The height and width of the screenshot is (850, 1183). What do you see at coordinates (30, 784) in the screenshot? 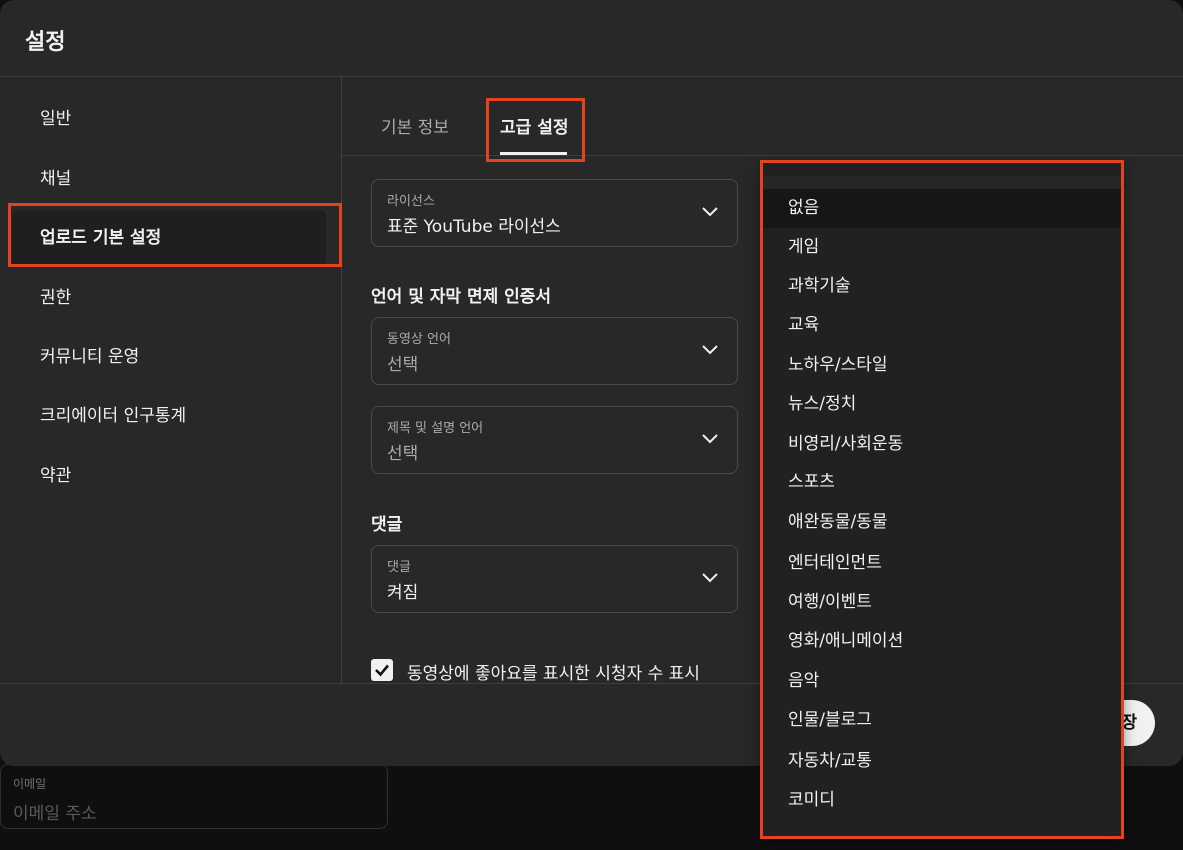
I see `email-field-label: 이메일` at bounding box center [30, 784].